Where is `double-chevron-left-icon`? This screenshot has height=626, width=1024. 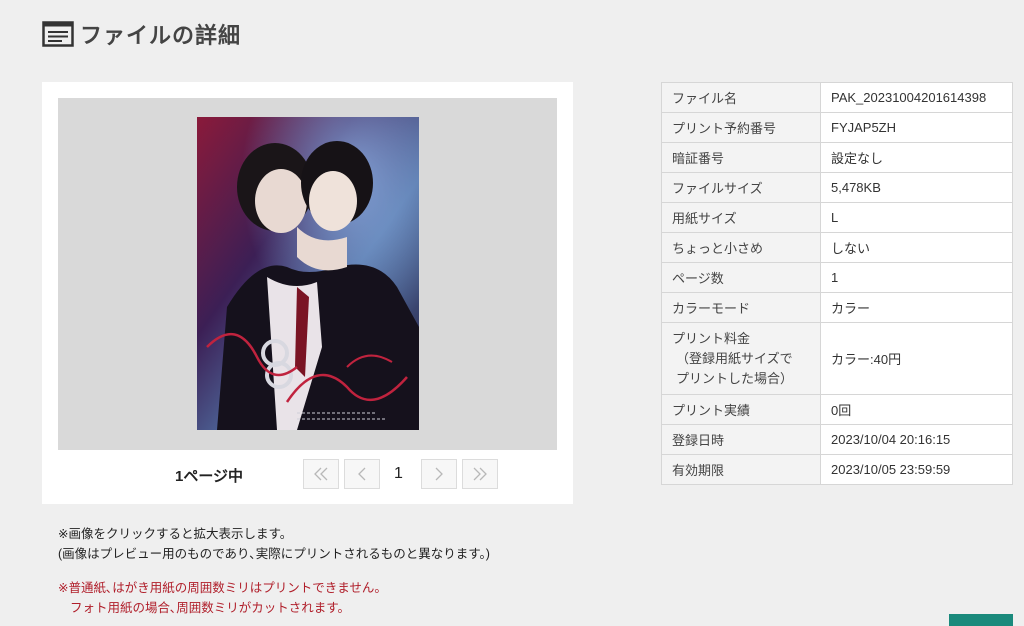 double-chevron-left-icon is located at coordinates (321, 474).